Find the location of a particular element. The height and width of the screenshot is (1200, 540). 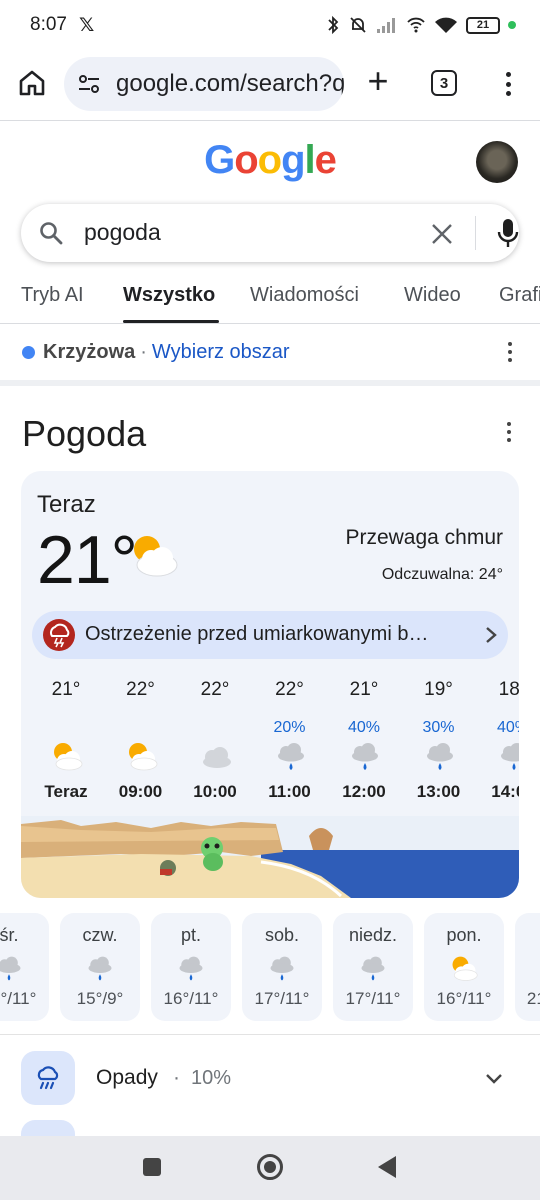

tab-all: Wszystko is located at coordinates (169, 295).